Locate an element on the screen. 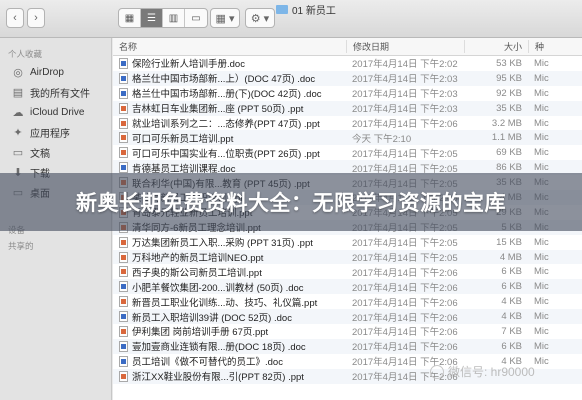  file-name-cell: 小肥羊餐饮集团-200...训教材 (50页) .doc is located at coordinates (229, 287).